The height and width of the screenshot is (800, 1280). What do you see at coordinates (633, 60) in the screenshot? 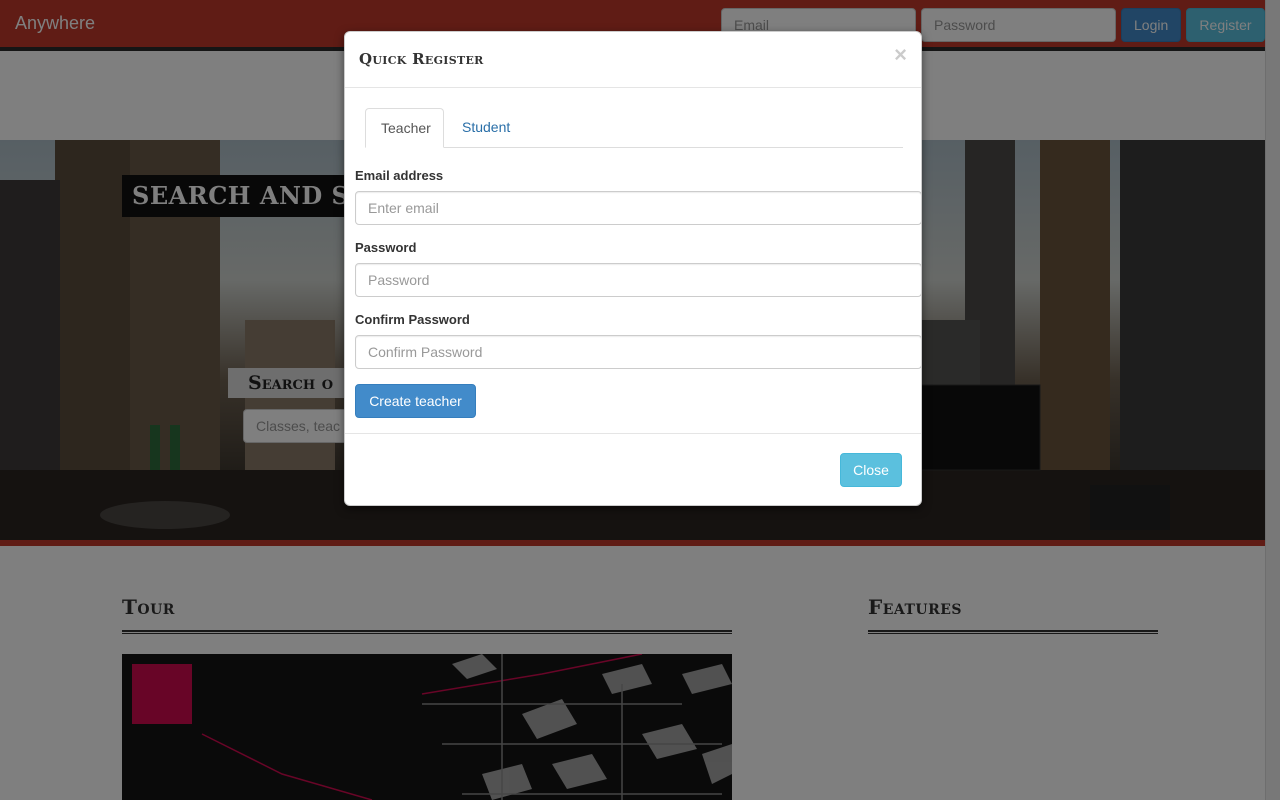
I see `modal-header: Quick Register ×` at bounding box center [633, 60].